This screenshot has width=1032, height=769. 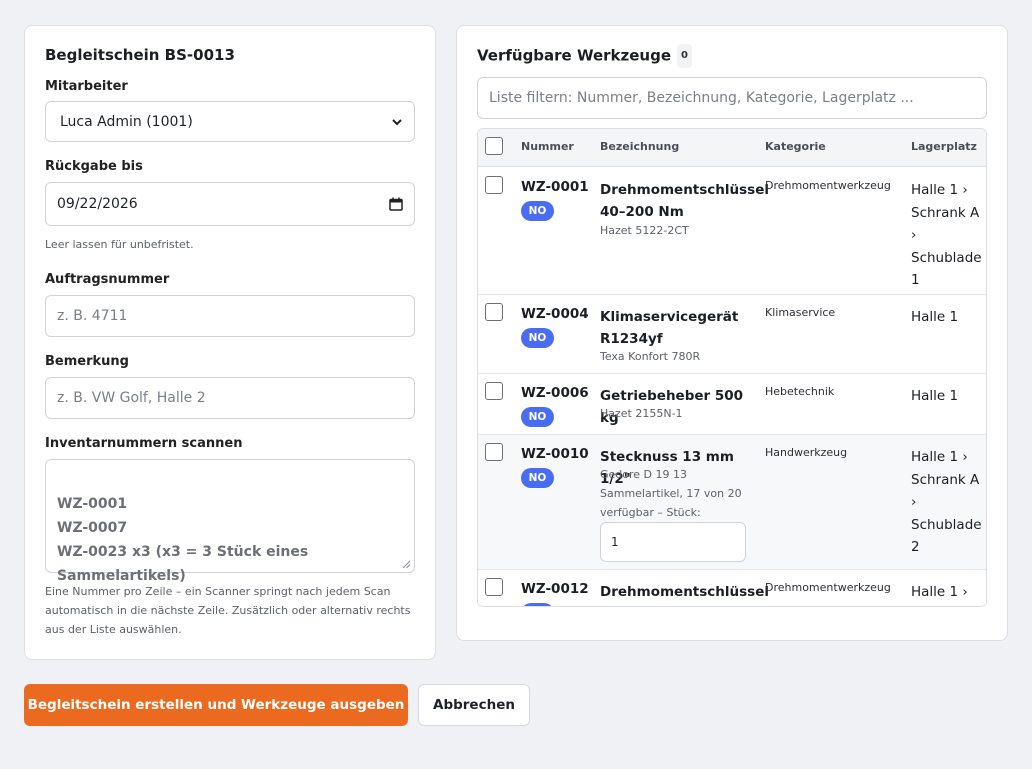 What do you see at coordinates (86, 86) in the screenshot?
I see `mitarbeiter-label: Mitarbeiter` at bounding box center [86, 86].